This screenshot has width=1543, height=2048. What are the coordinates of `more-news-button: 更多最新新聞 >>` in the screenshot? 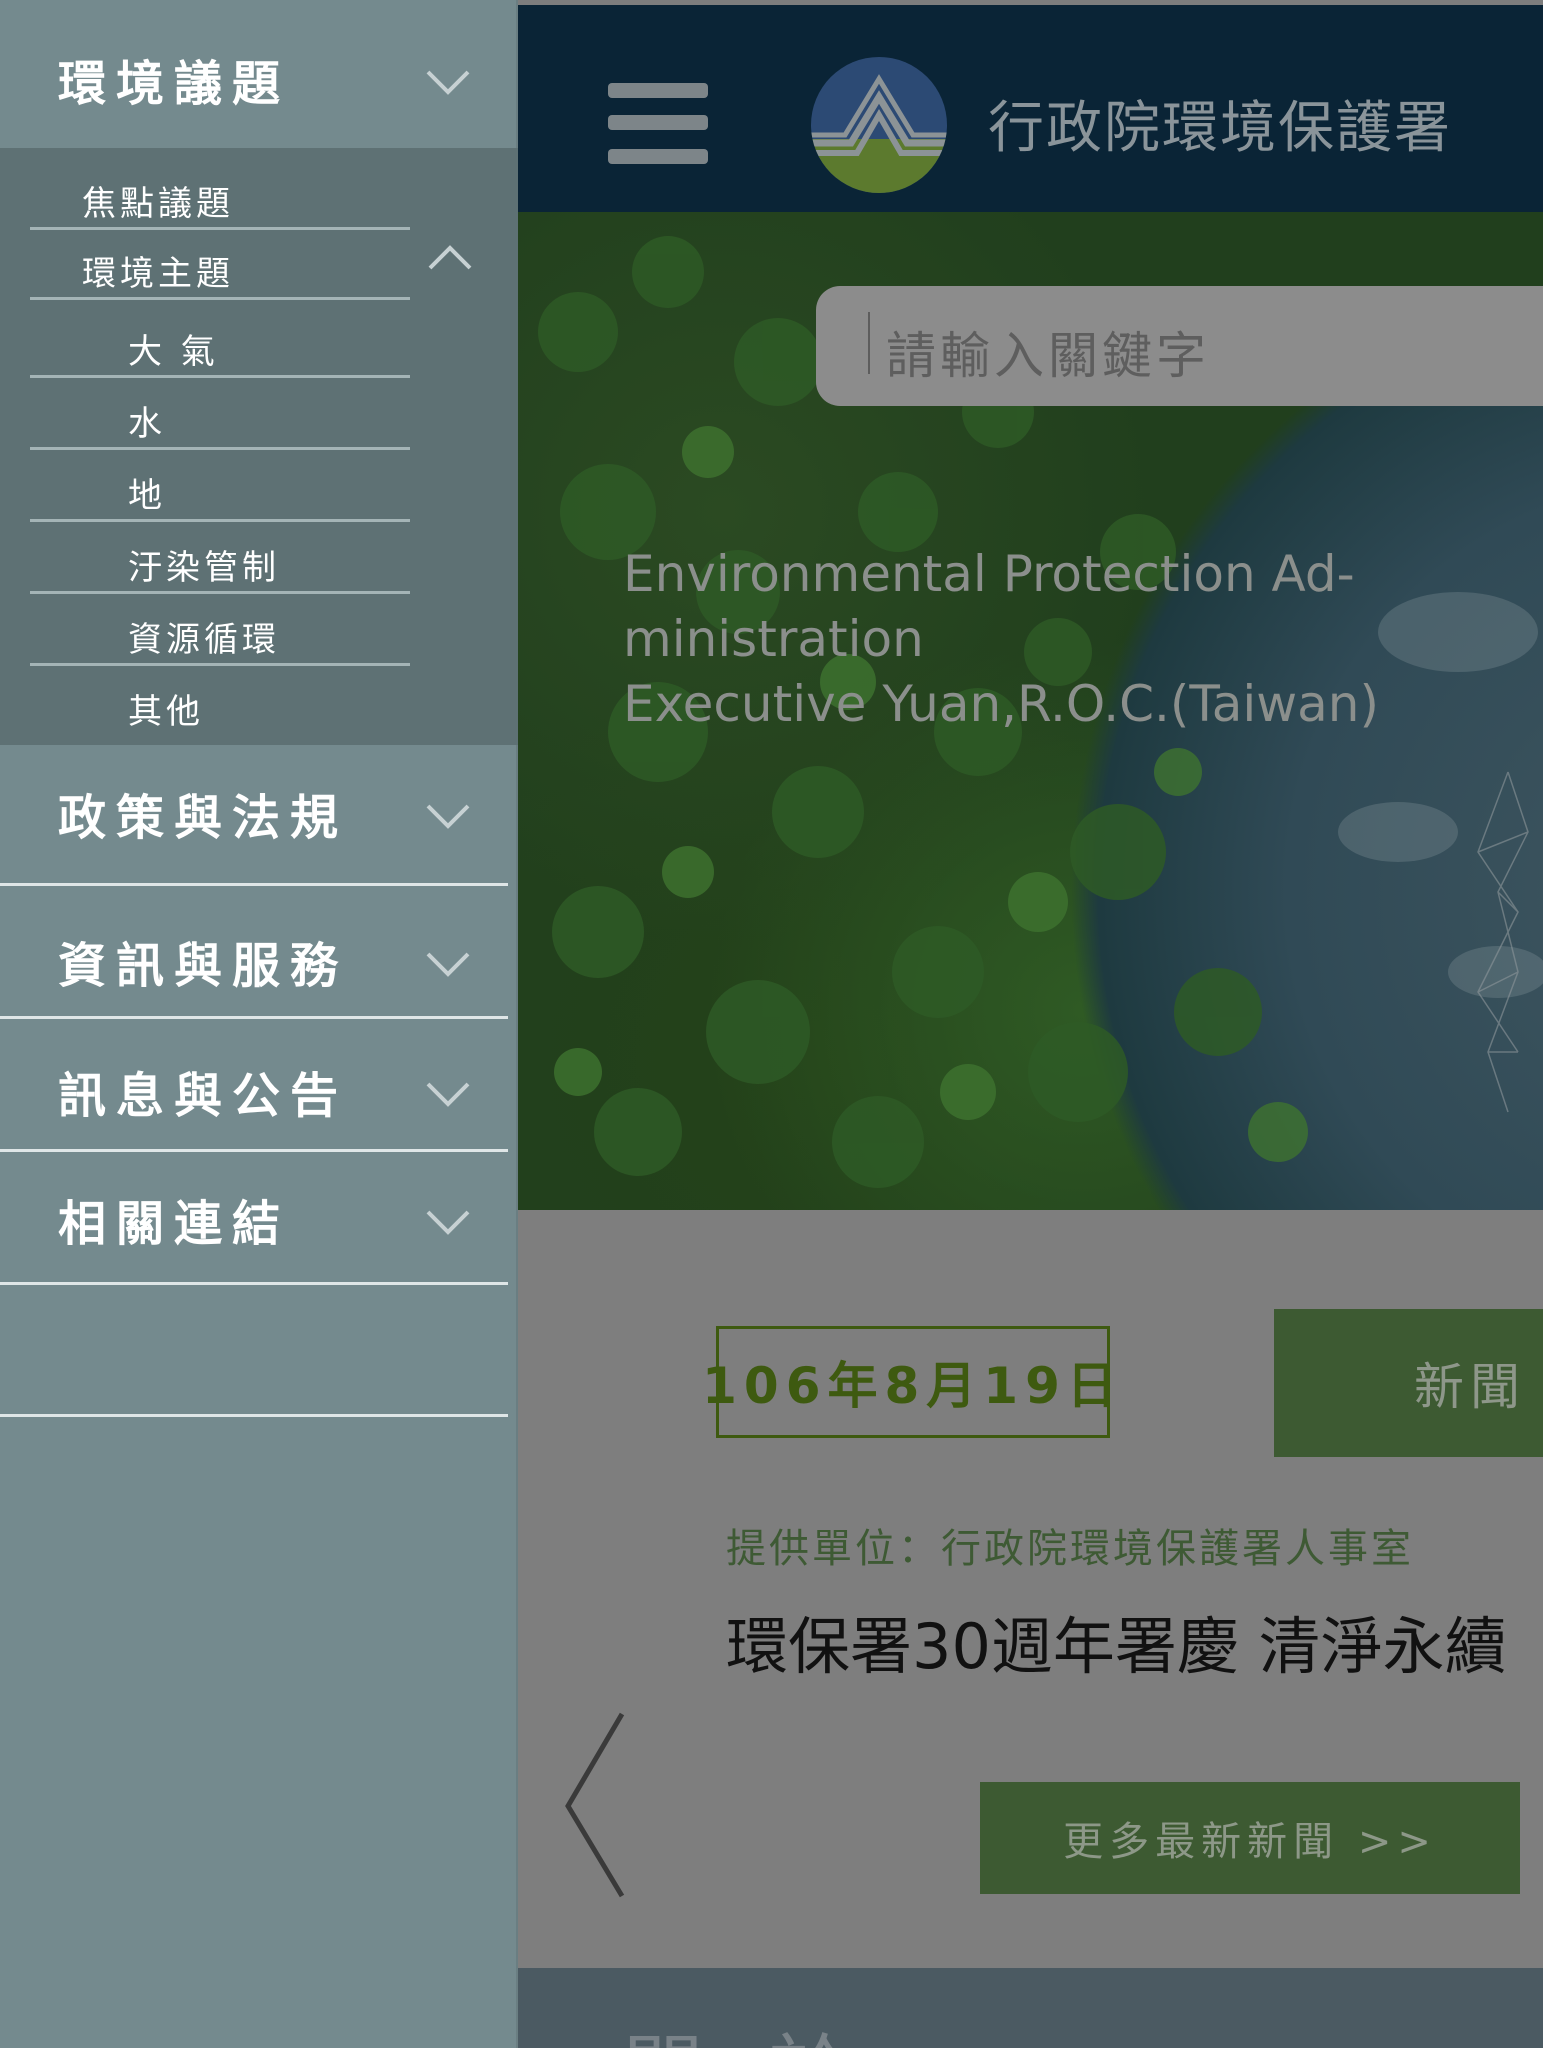 It's located at (1250, 1838).